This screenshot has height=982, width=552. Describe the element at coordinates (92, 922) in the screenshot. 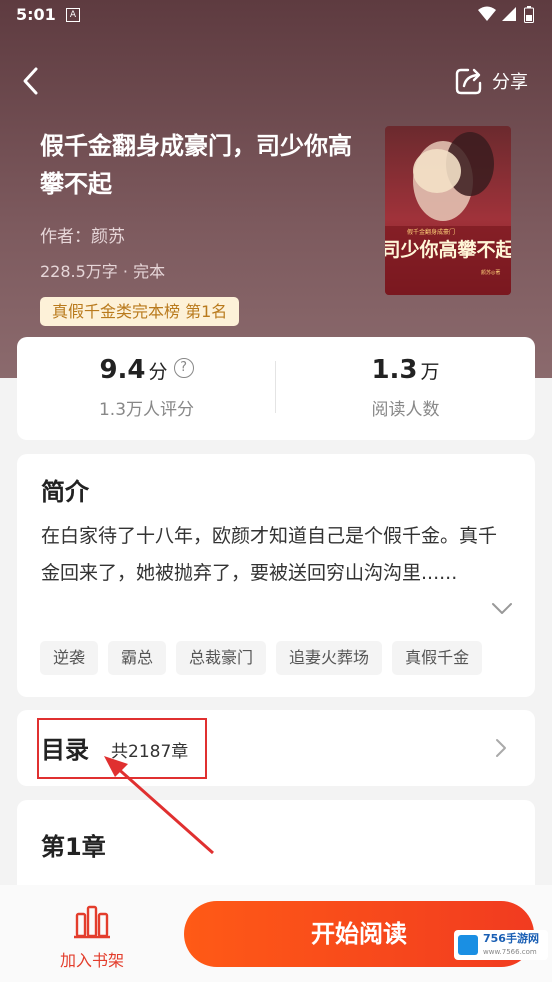

I see `bookshelf-icon` at that location.